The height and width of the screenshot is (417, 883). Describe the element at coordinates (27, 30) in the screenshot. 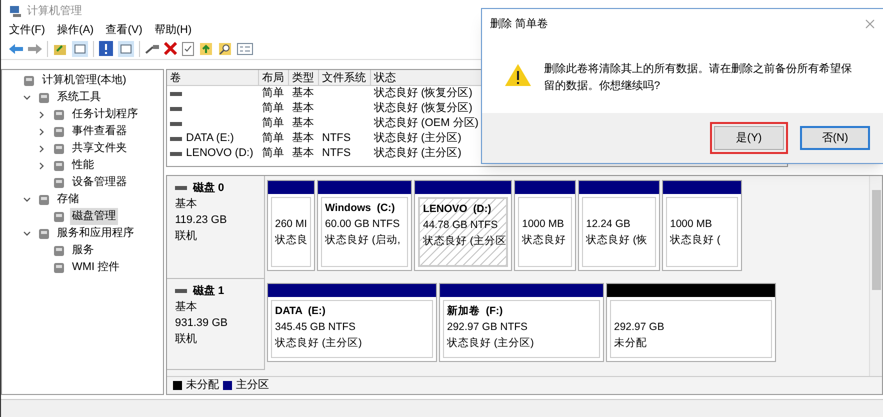

I see `menu-item: 文件(F)` at that location.